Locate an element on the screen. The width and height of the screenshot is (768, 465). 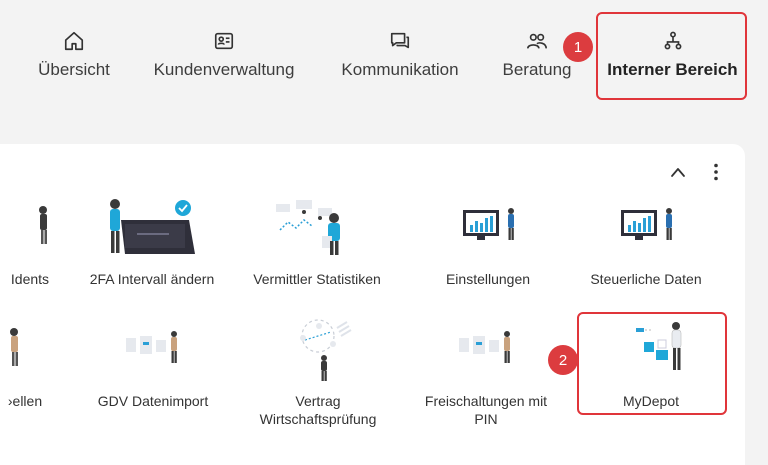
statistics-illustration is located at coordinates (308, 227).